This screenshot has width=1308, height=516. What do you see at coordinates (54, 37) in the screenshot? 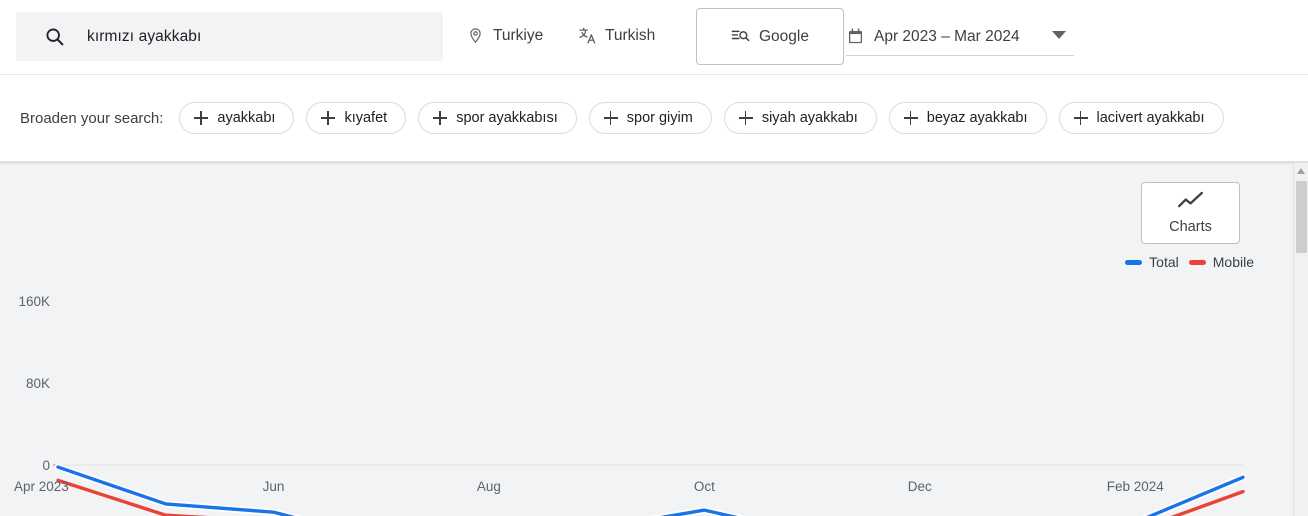
I see `search-icon` at bounding box center [54, 37].